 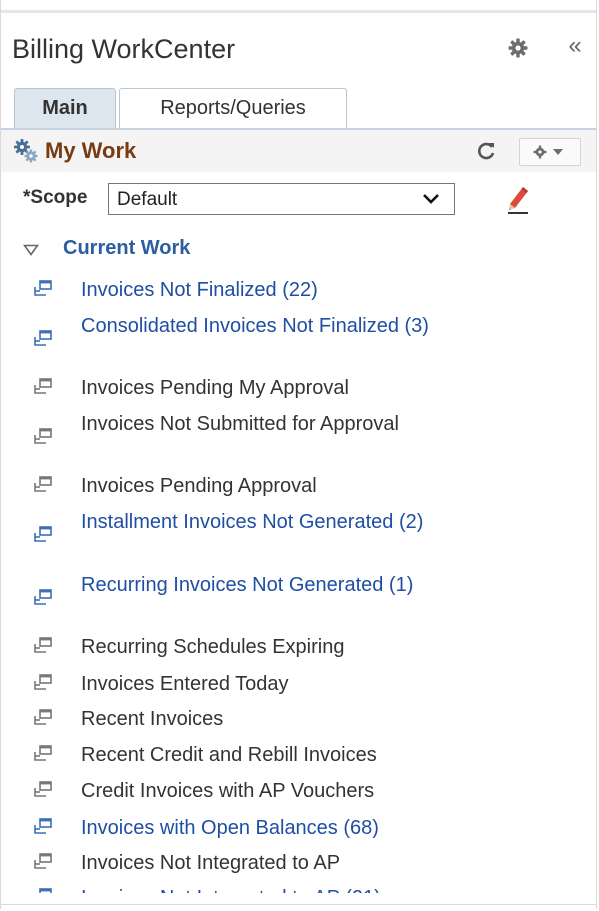 I want to click on refresh-icon, so click(x=486, y=151).